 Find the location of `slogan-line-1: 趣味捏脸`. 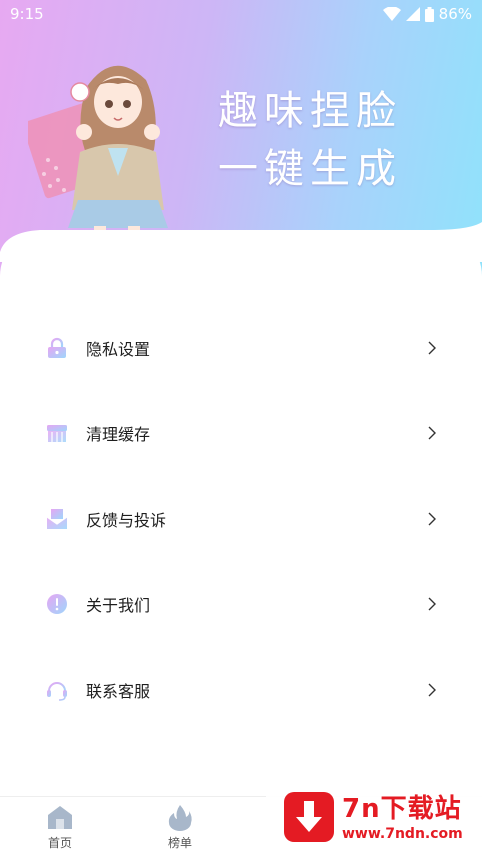

slogan-line-1: 趣味捏脸 is located at coordinates (310, 111).